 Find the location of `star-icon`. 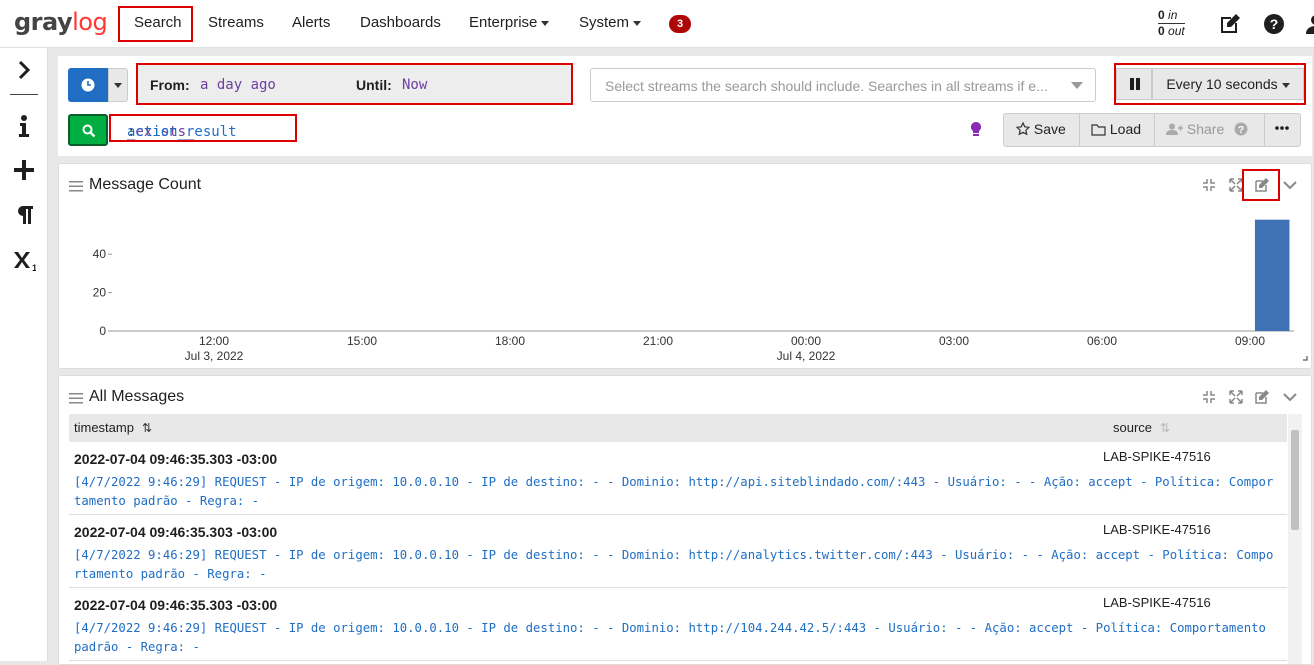

star-icon is located at coordinates (1023, 128).